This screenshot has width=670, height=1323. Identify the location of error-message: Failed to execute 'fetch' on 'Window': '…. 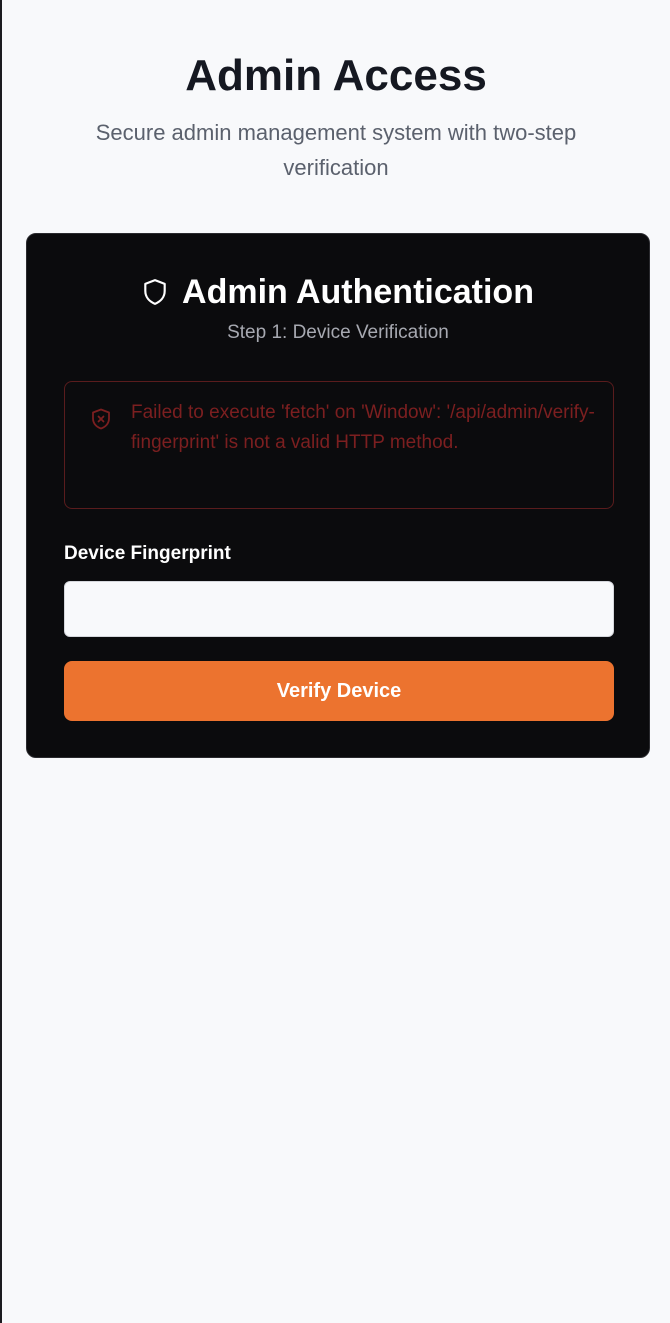
(363, 427).